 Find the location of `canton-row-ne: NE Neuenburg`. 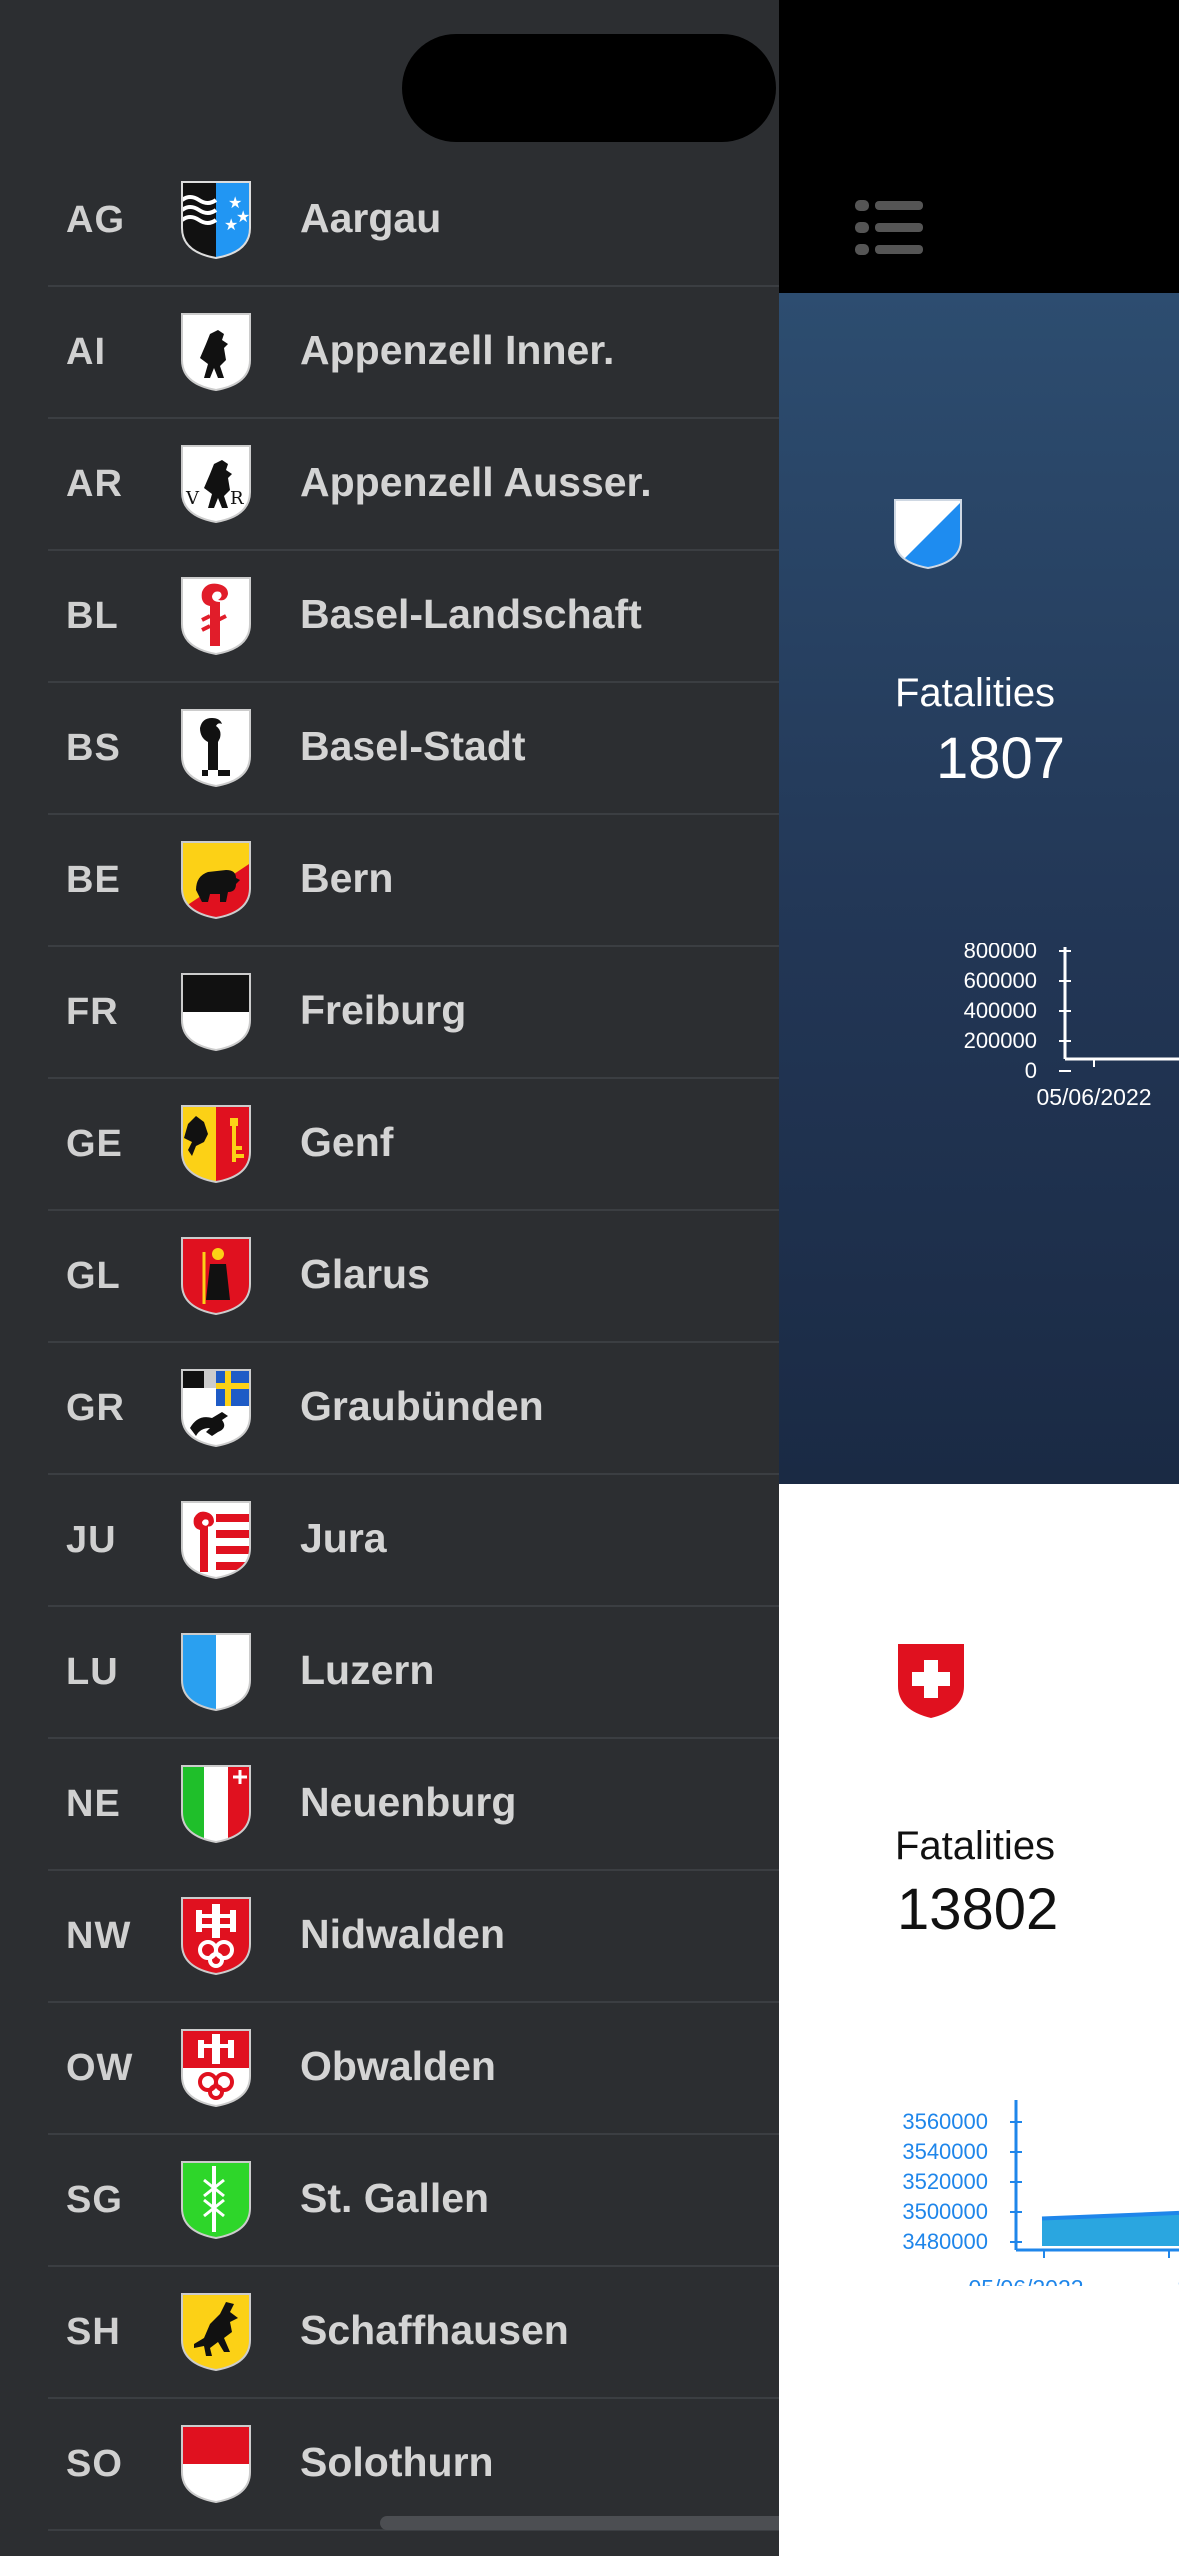

canton-row-ne: NE Neuenburg is located at coordinates (389, 1805).